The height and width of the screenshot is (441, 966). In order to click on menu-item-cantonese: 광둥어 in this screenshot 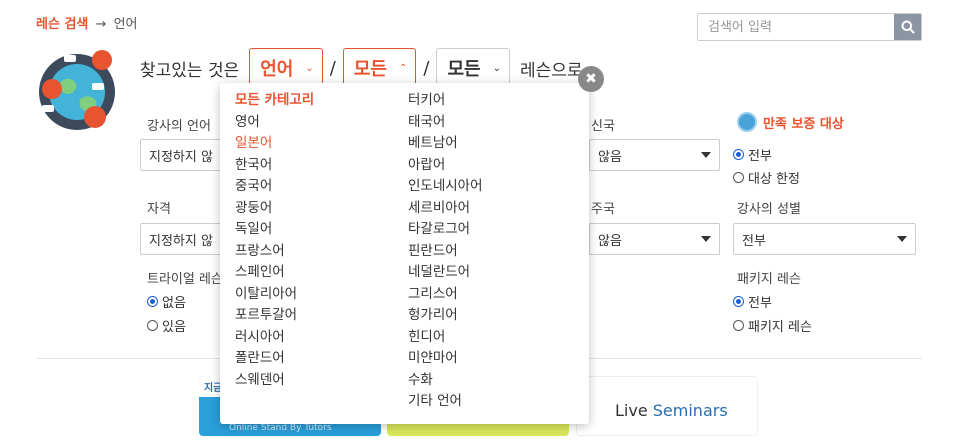, I will do `click(274, 209)`.